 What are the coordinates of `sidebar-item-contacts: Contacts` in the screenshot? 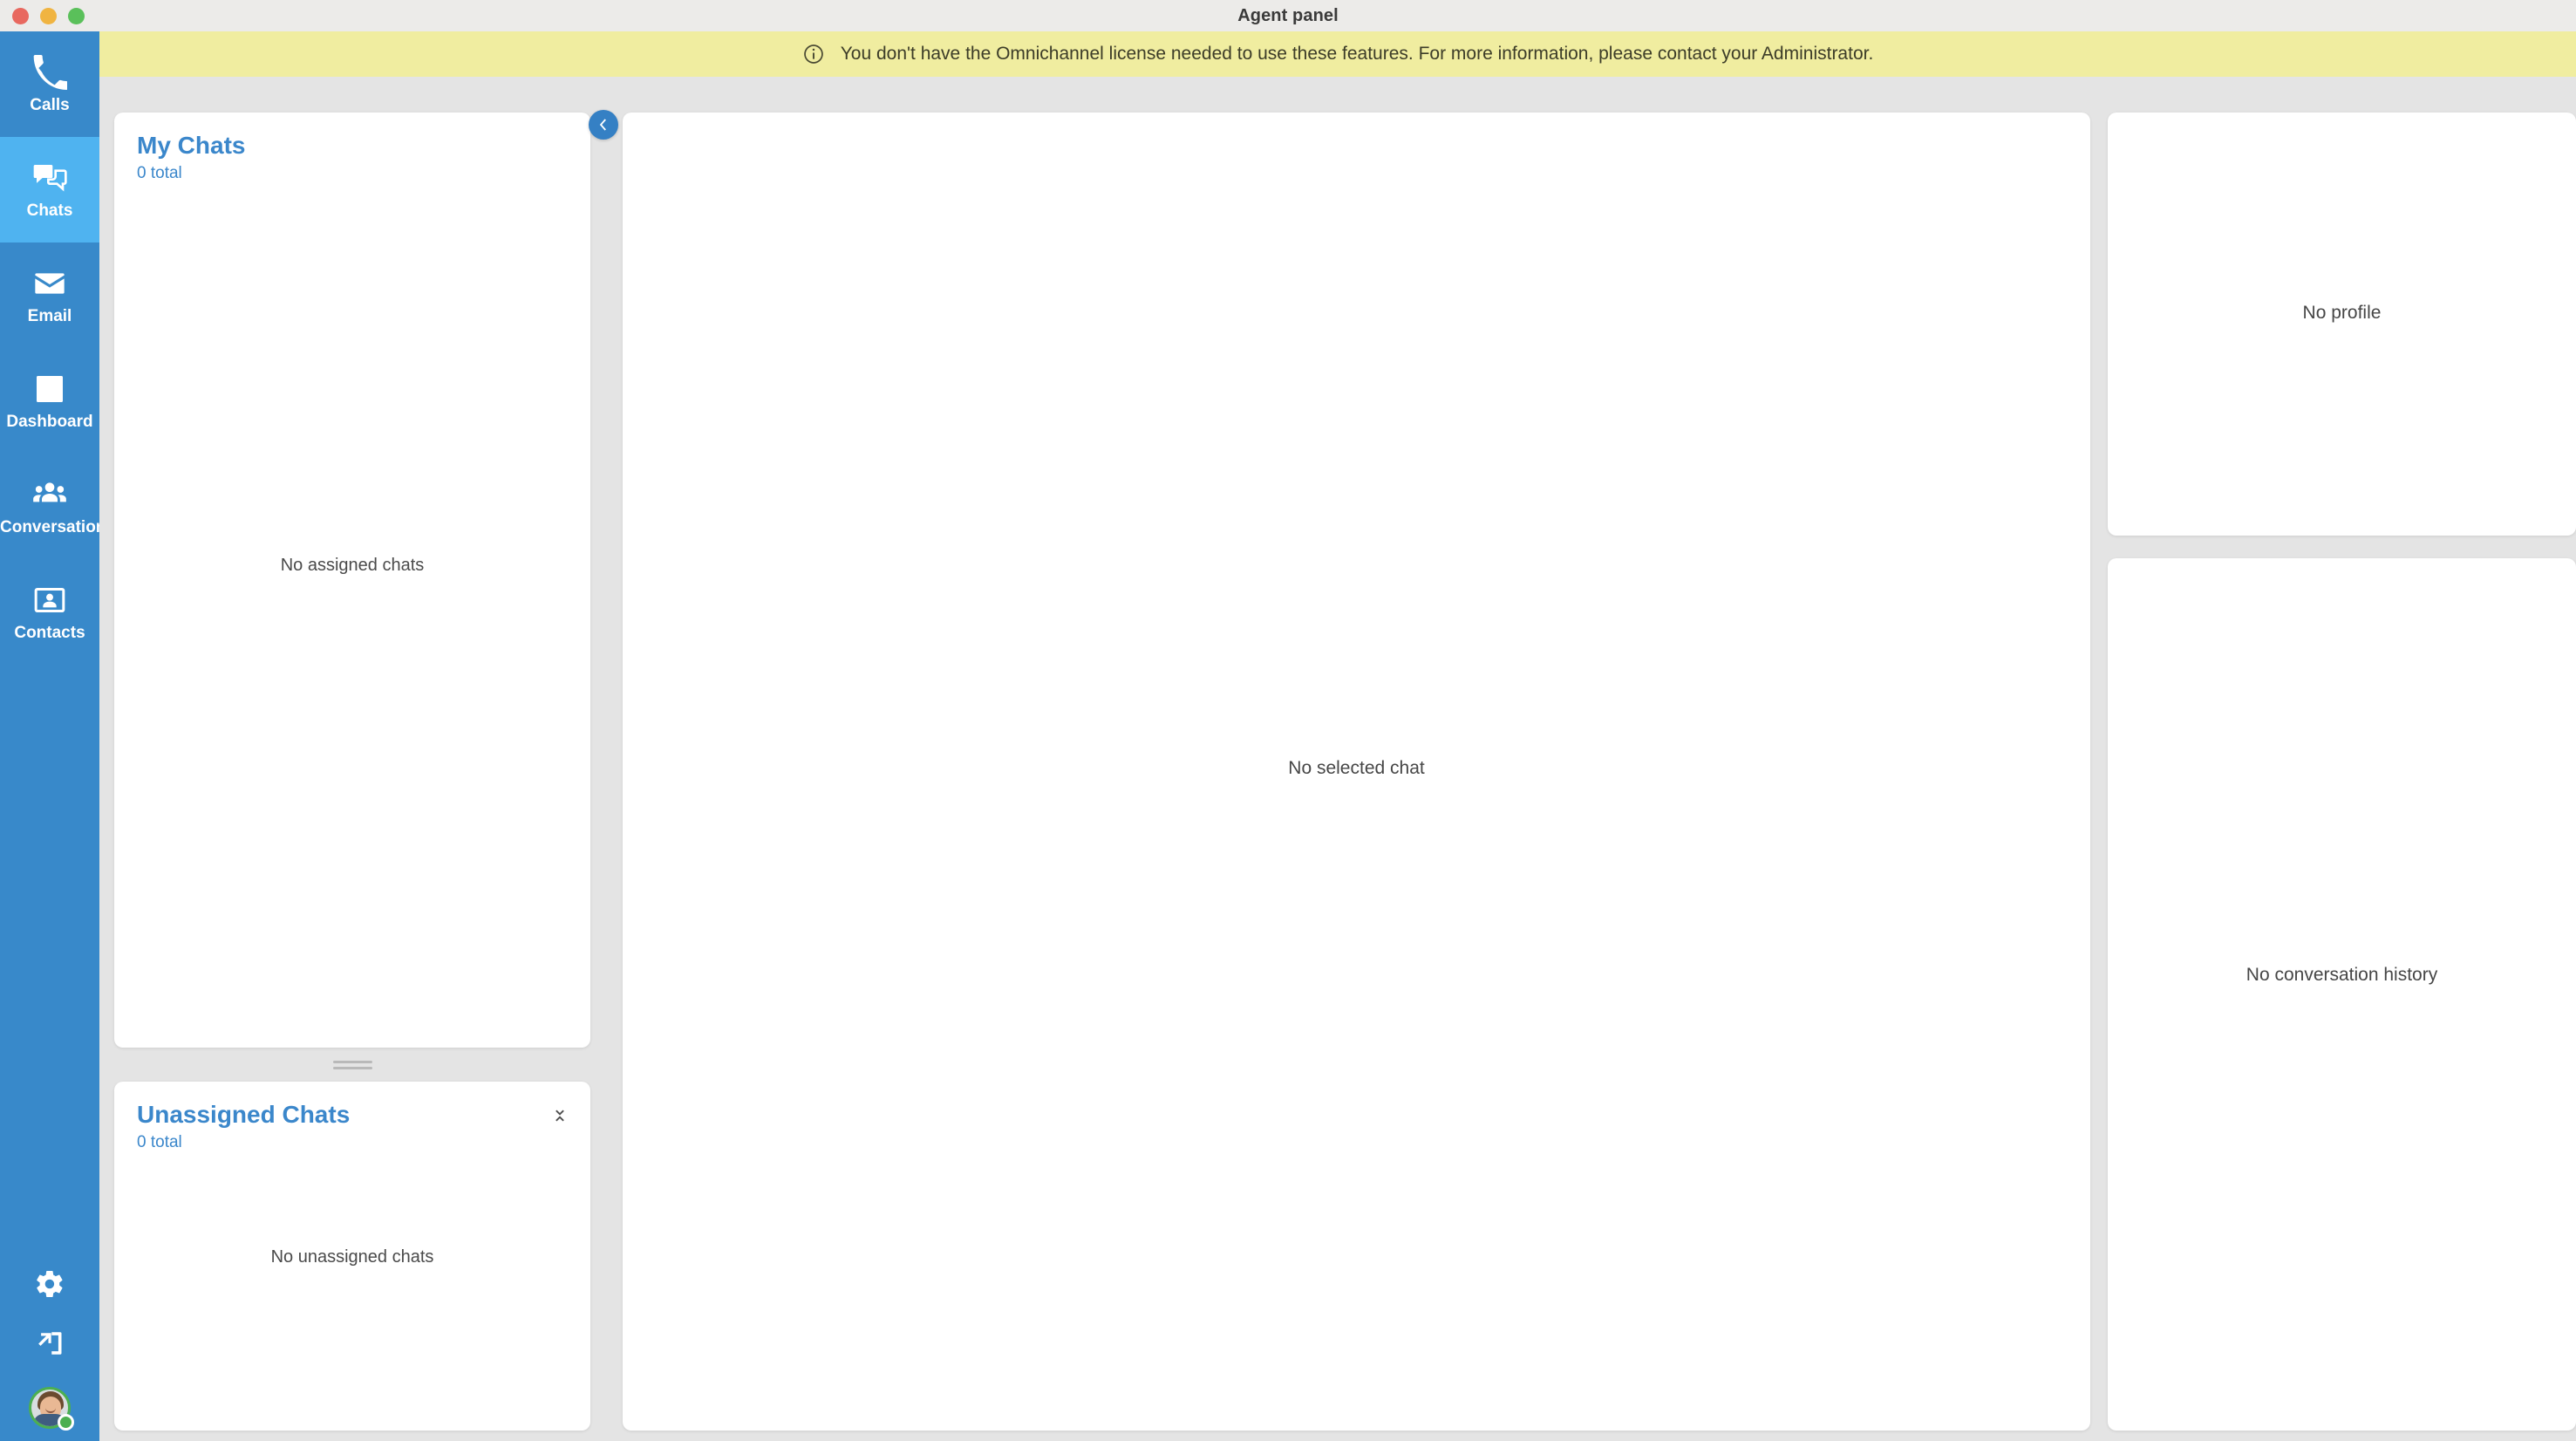 It's located at (49, 612).